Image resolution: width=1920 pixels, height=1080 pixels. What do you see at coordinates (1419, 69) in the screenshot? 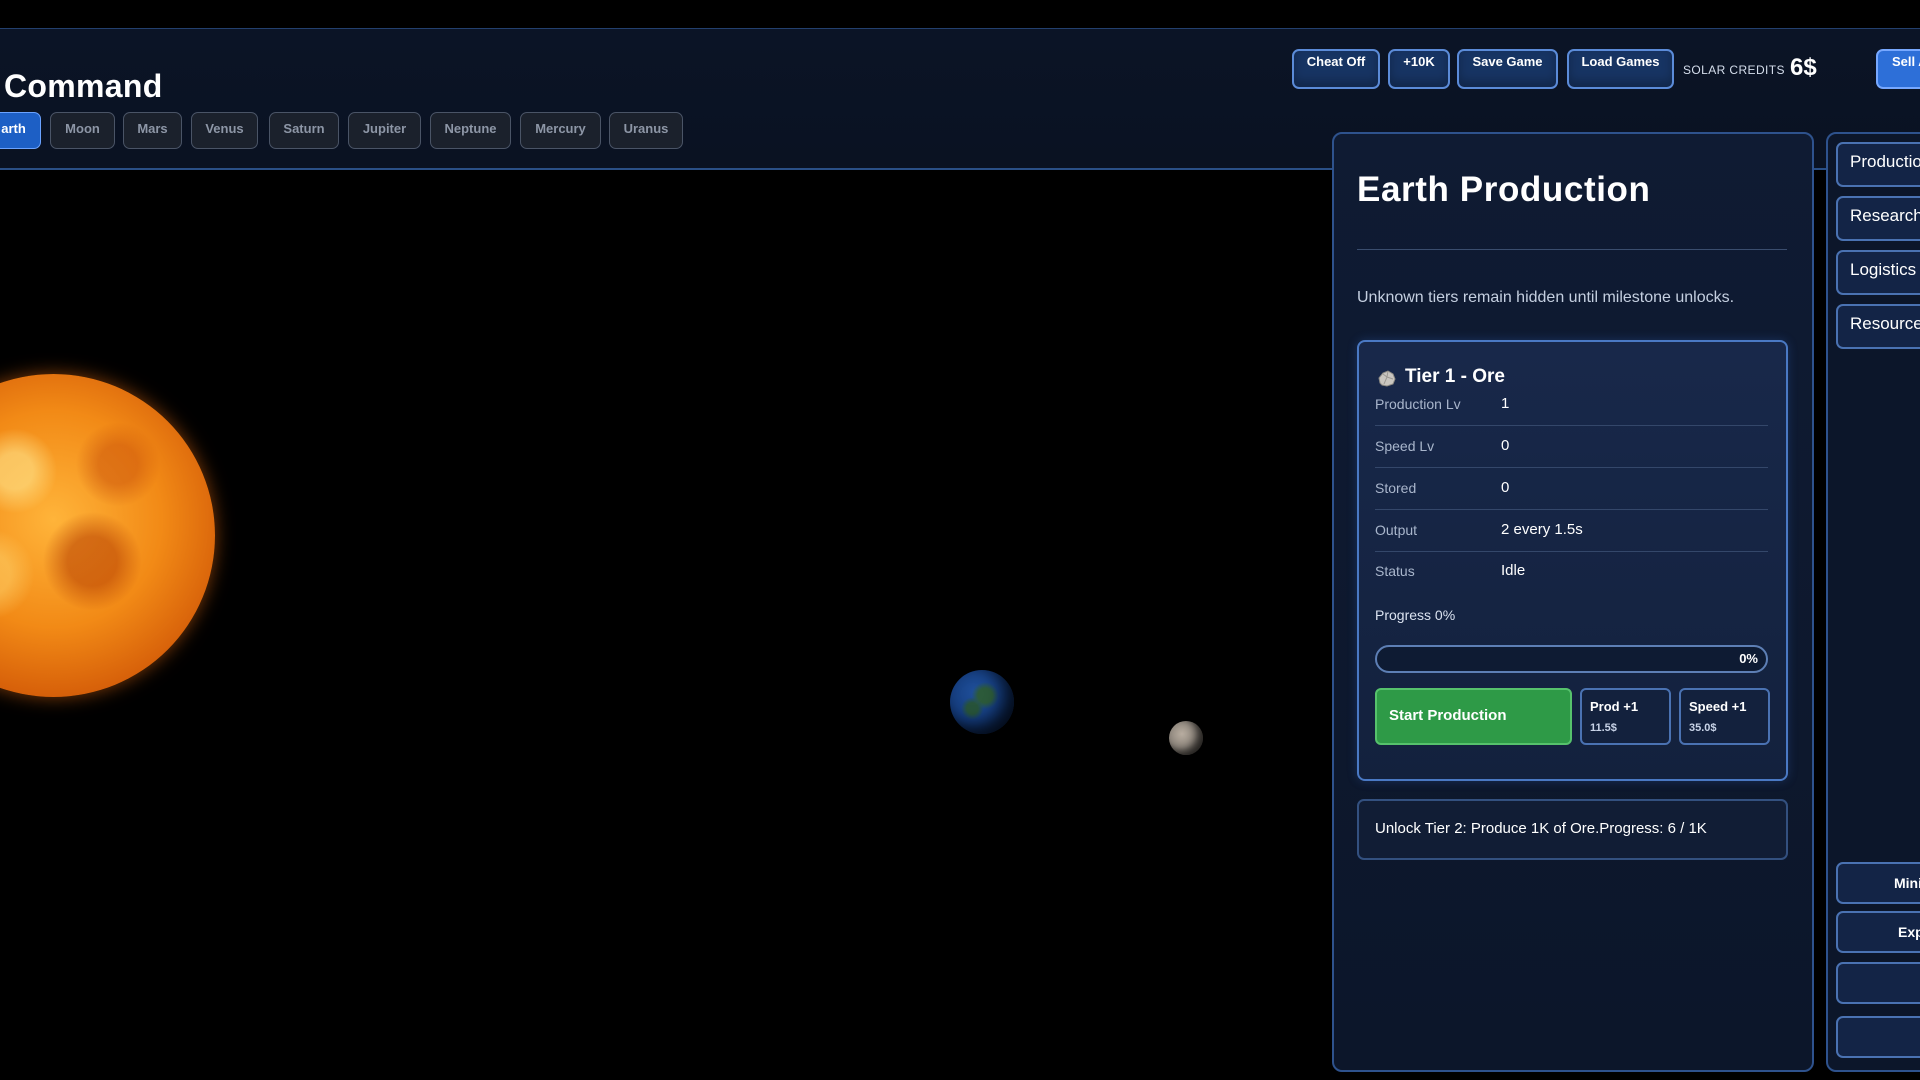
I see `add-10k-button: +10K` at bounding box center [1419, 69].